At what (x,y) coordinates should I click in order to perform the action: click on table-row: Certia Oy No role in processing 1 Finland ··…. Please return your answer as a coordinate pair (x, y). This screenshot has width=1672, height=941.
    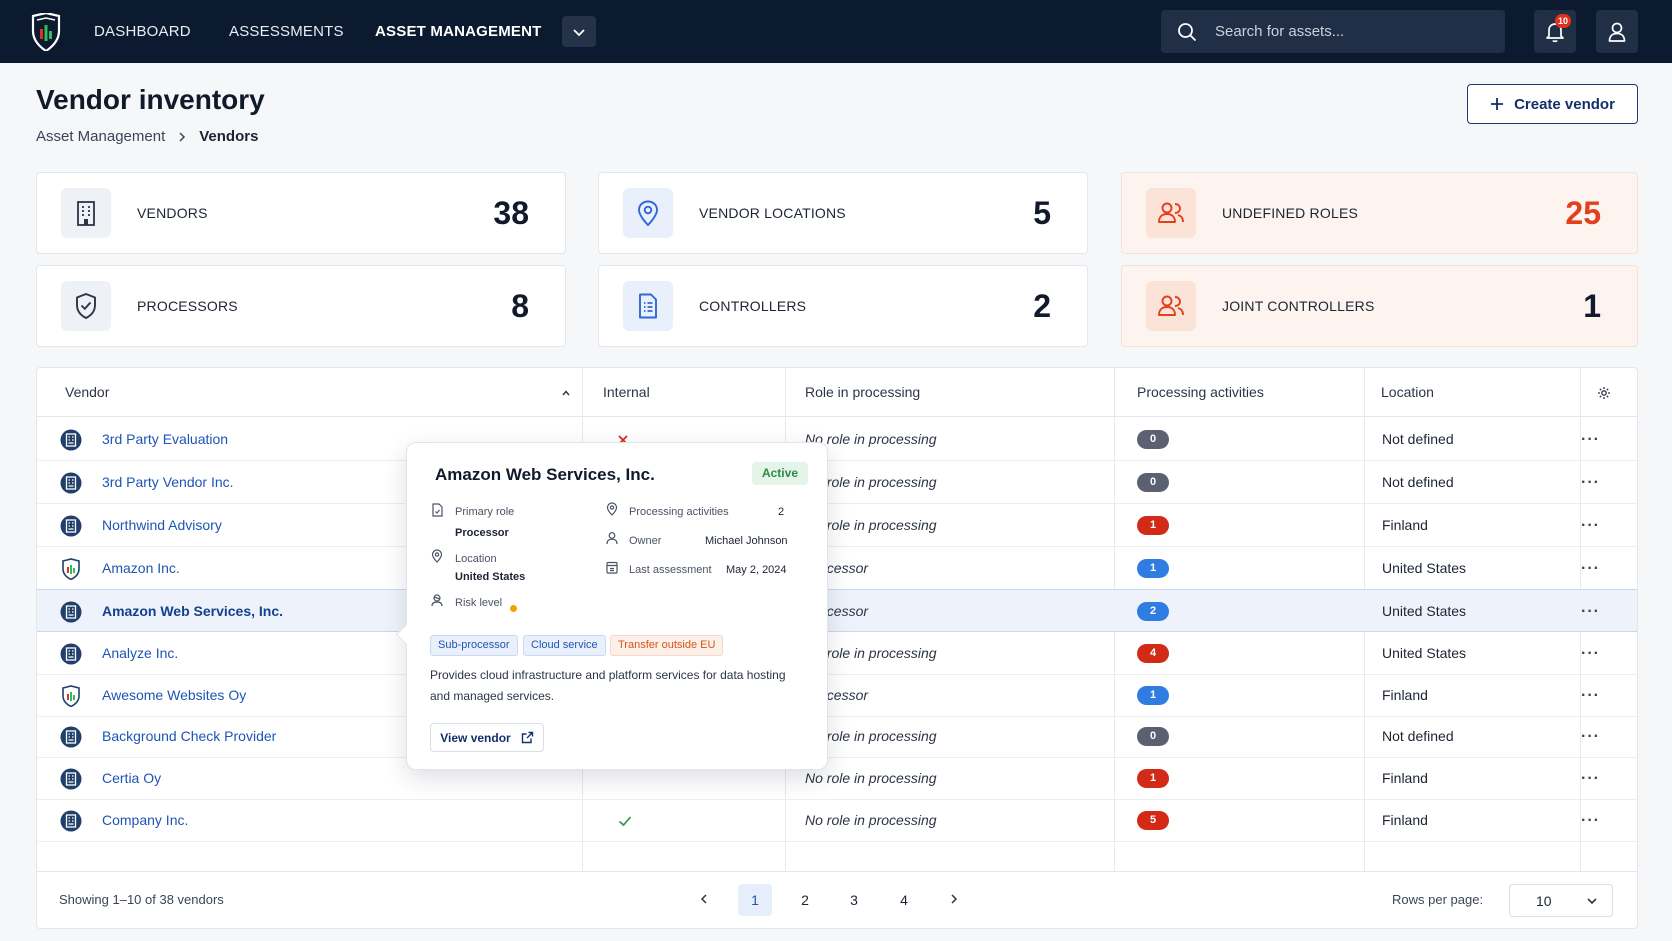
    Looking at the image, I should click on (837, 778).